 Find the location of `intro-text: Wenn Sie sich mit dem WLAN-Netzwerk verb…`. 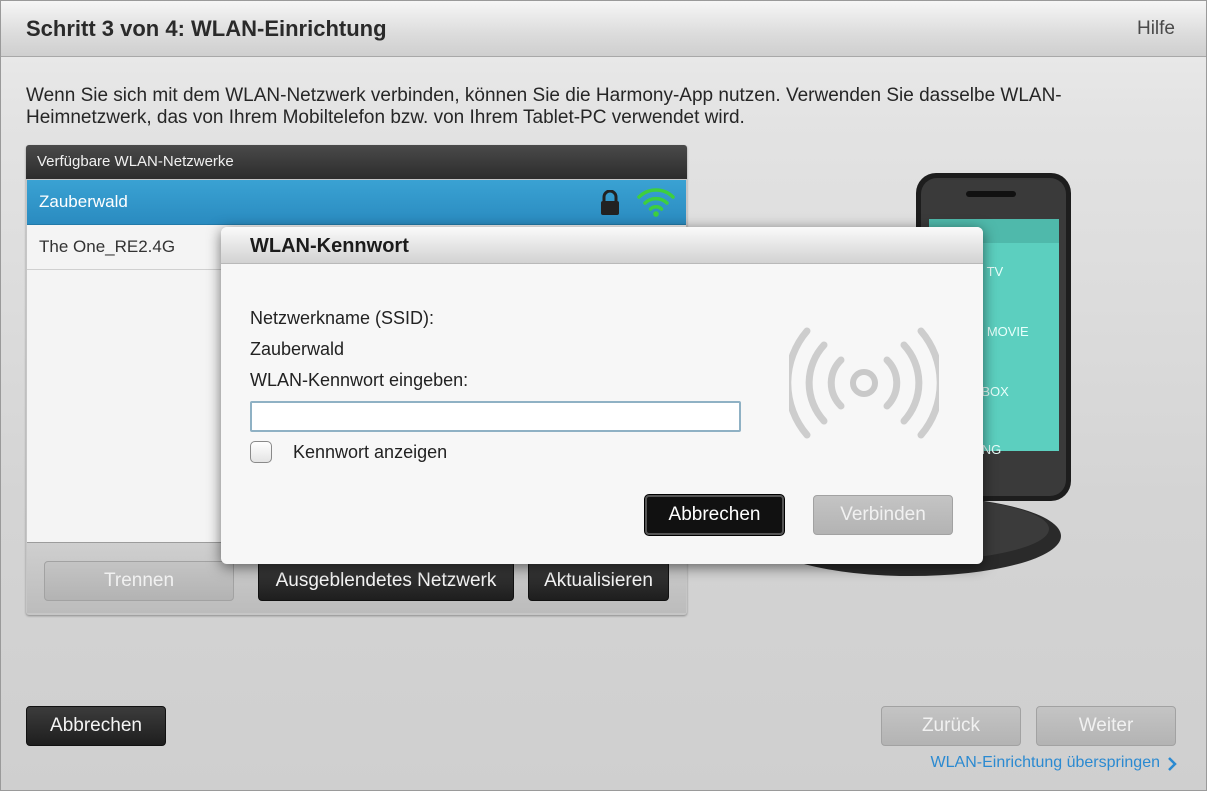

intro-text: Wenn Sie sich mit dem WLAN-Netzwerk verb… is located at coordinates (586, 107).